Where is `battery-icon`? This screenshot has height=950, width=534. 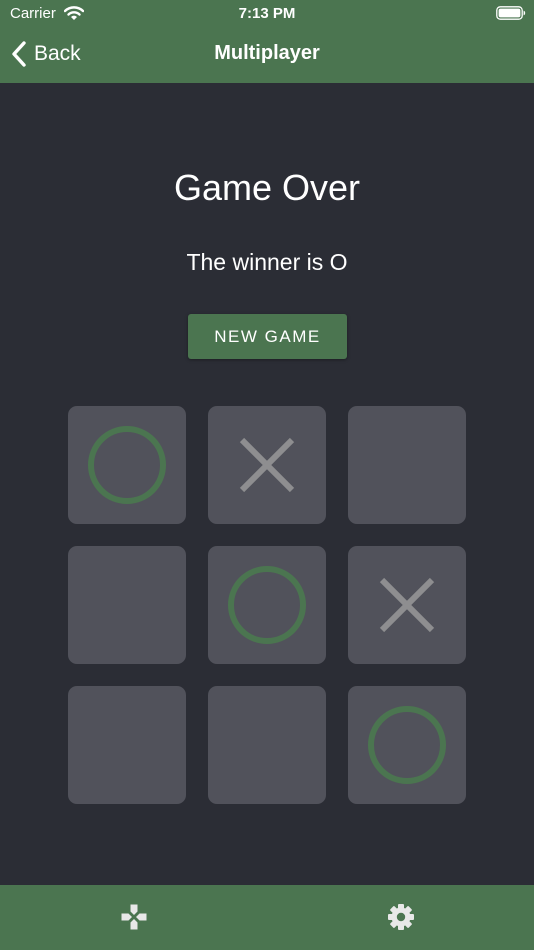 battery-icon is located at coordinates (511, 13).